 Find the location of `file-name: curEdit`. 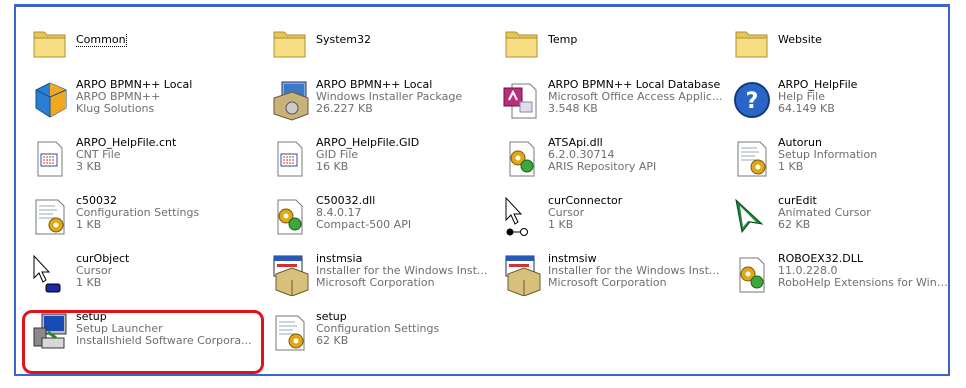

file-name: curEdit is located at coordinates (797, 201).